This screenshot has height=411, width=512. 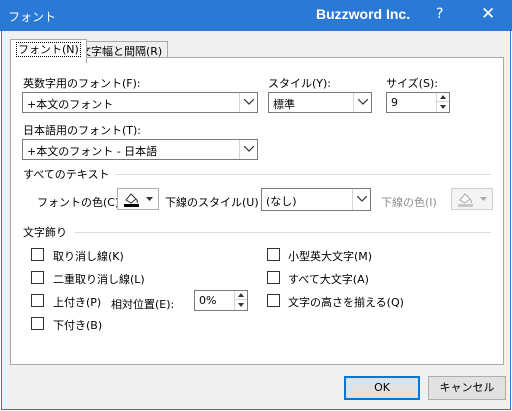 I want to click on underline-style-value: (なし), so click(x=281, y=201).